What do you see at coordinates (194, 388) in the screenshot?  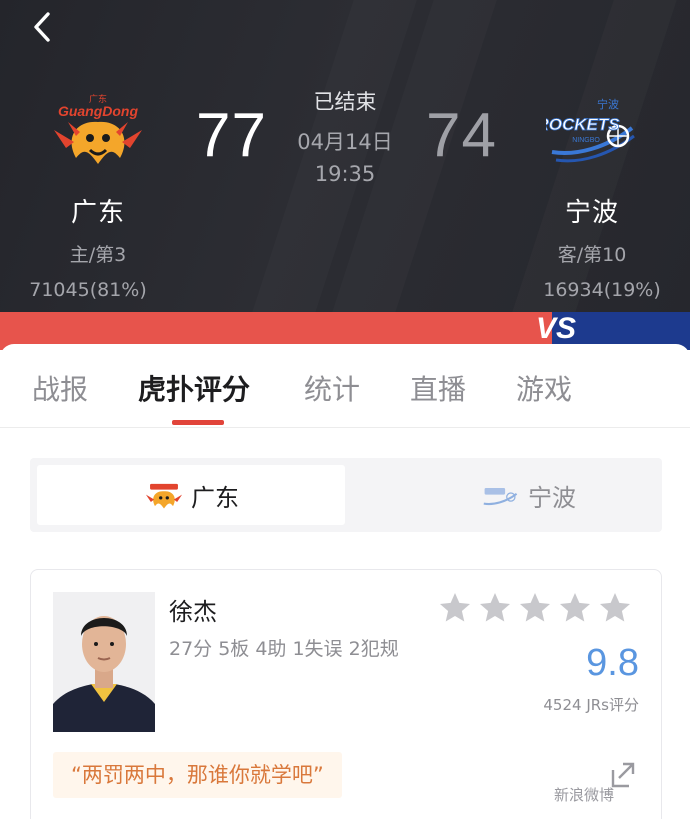 I see `tab-hupu-rating: 虎扑评分` at bounding box center [194, 388].